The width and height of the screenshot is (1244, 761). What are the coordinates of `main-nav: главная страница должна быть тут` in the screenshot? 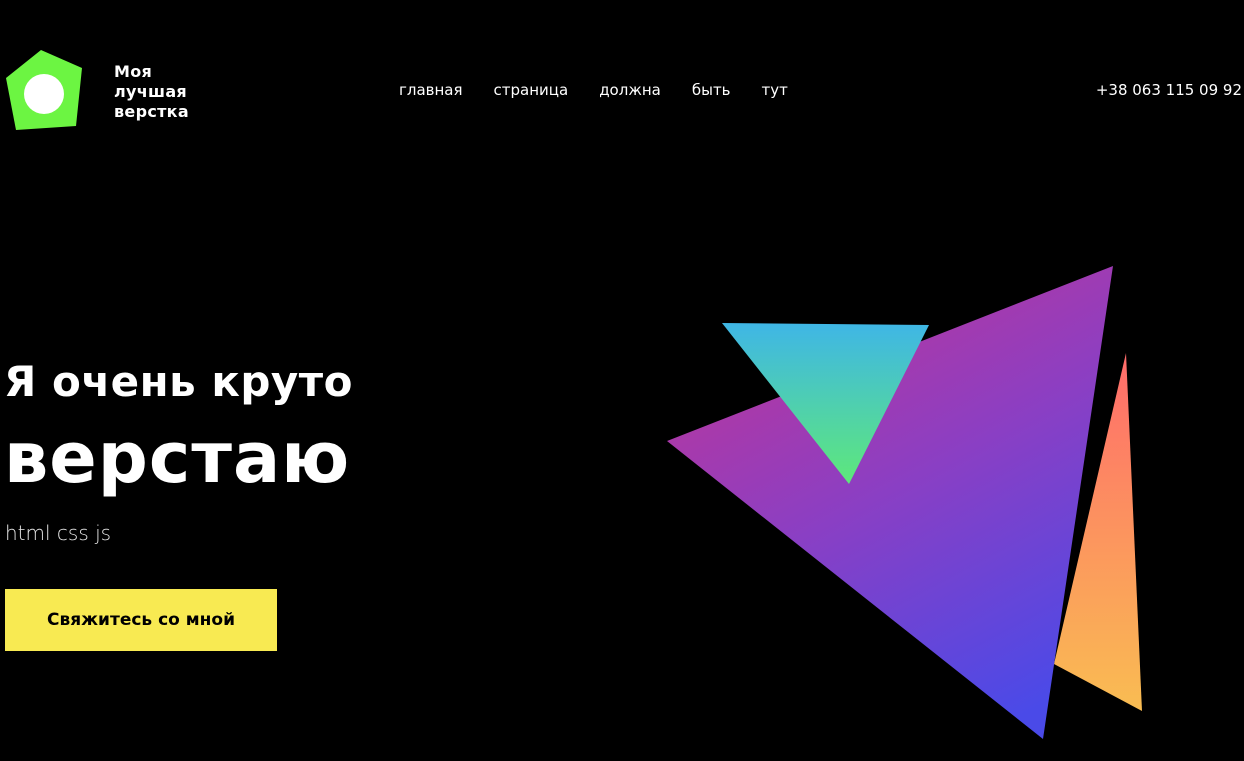 It's located at (609, 90).